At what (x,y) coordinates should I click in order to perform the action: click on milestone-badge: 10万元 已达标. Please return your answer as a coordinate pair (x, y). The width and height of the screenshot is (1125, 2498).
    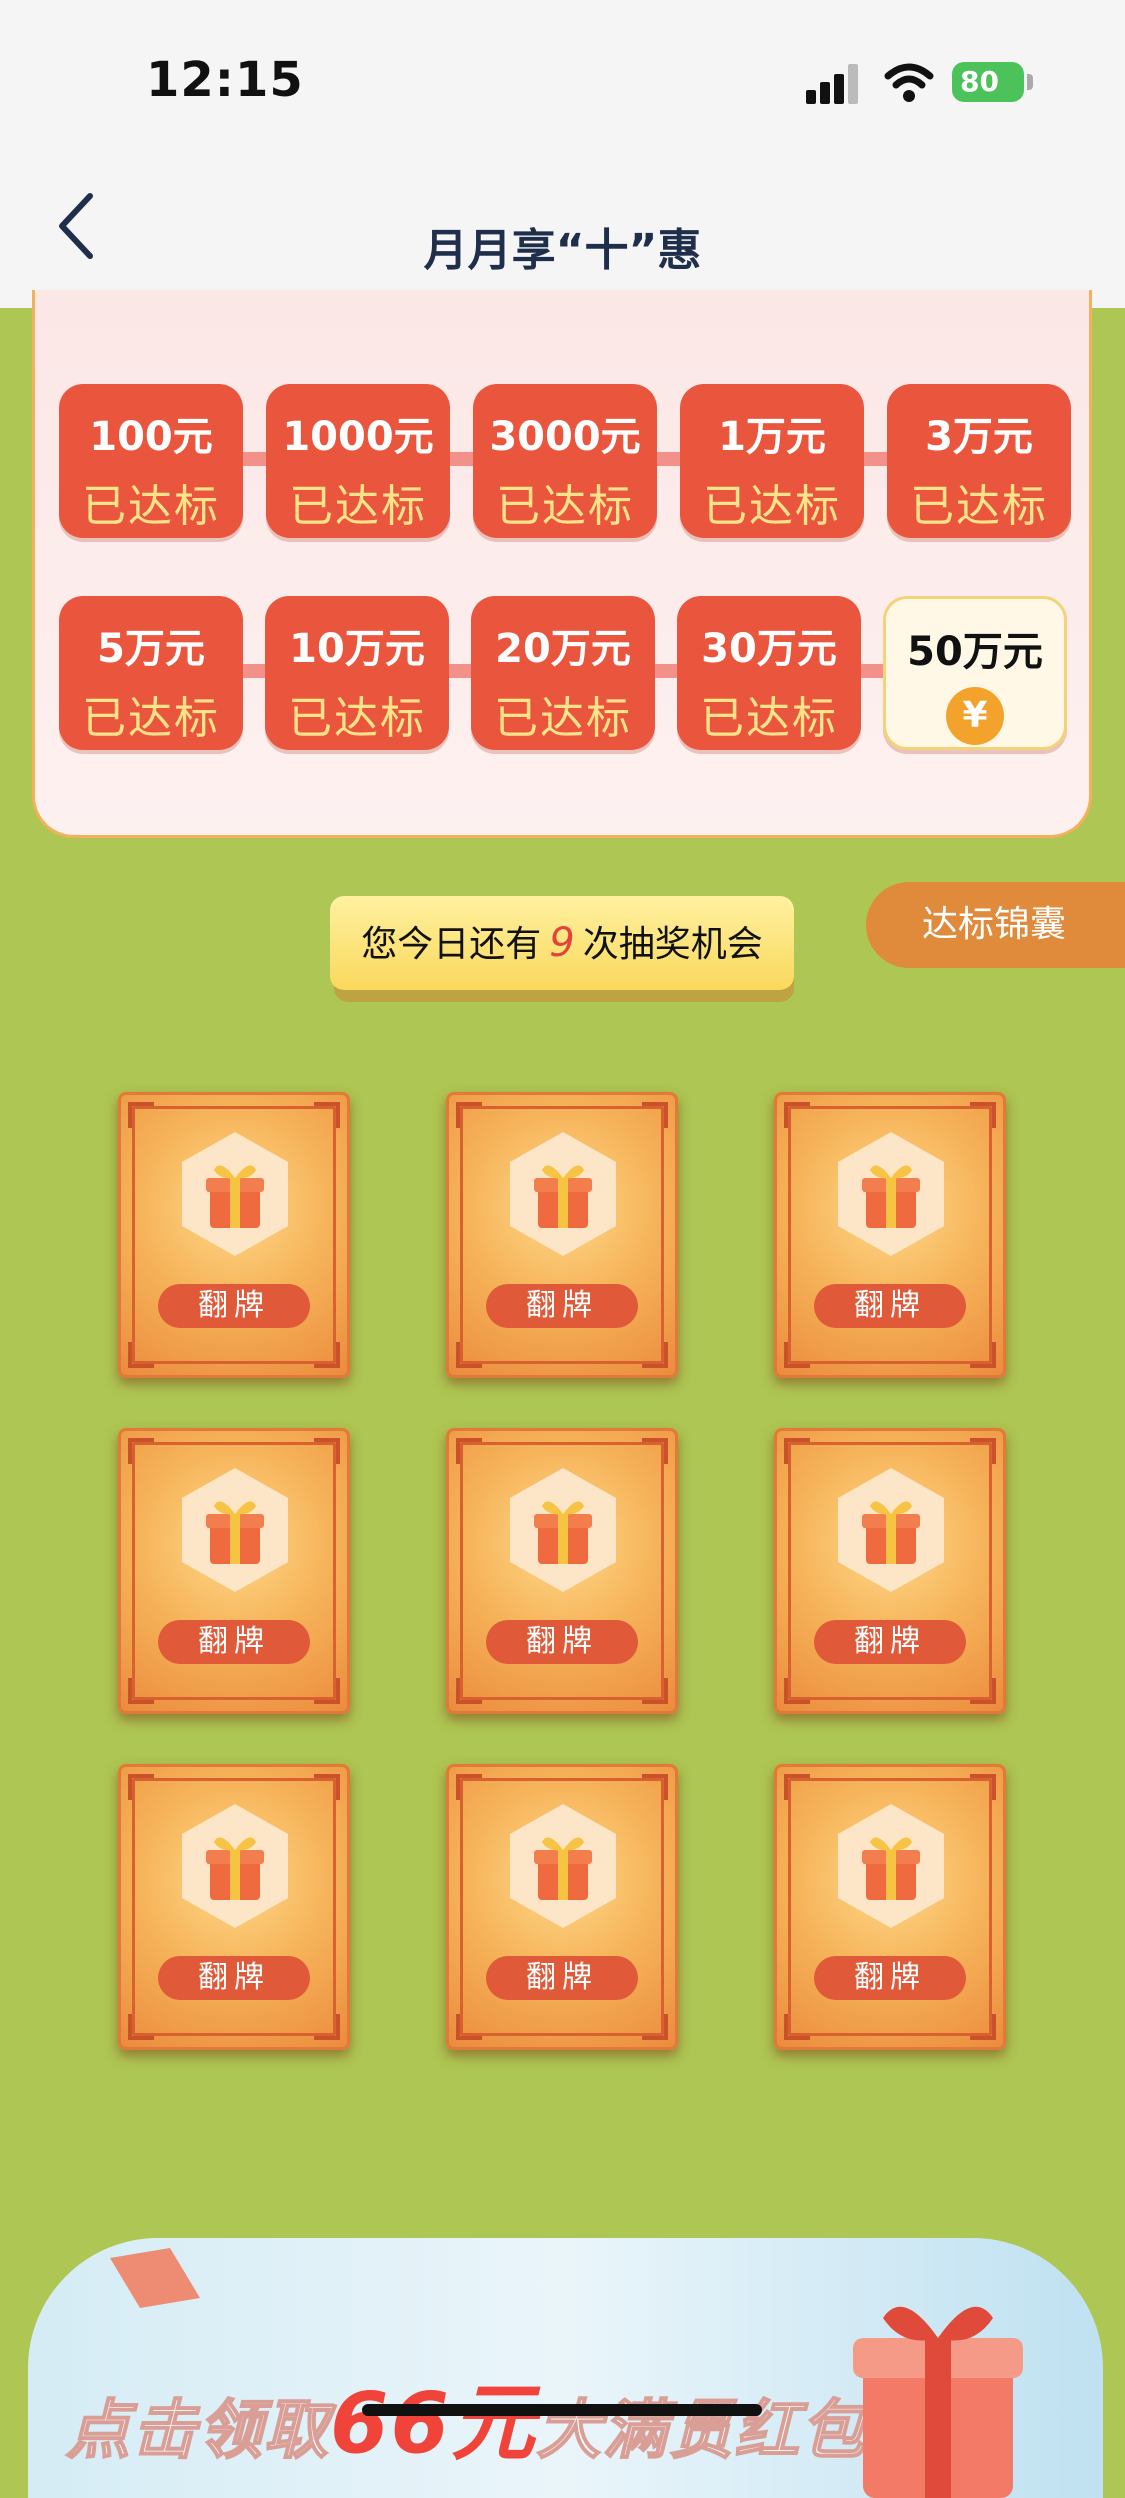
    Looking at the image, I should click on (357, 673).